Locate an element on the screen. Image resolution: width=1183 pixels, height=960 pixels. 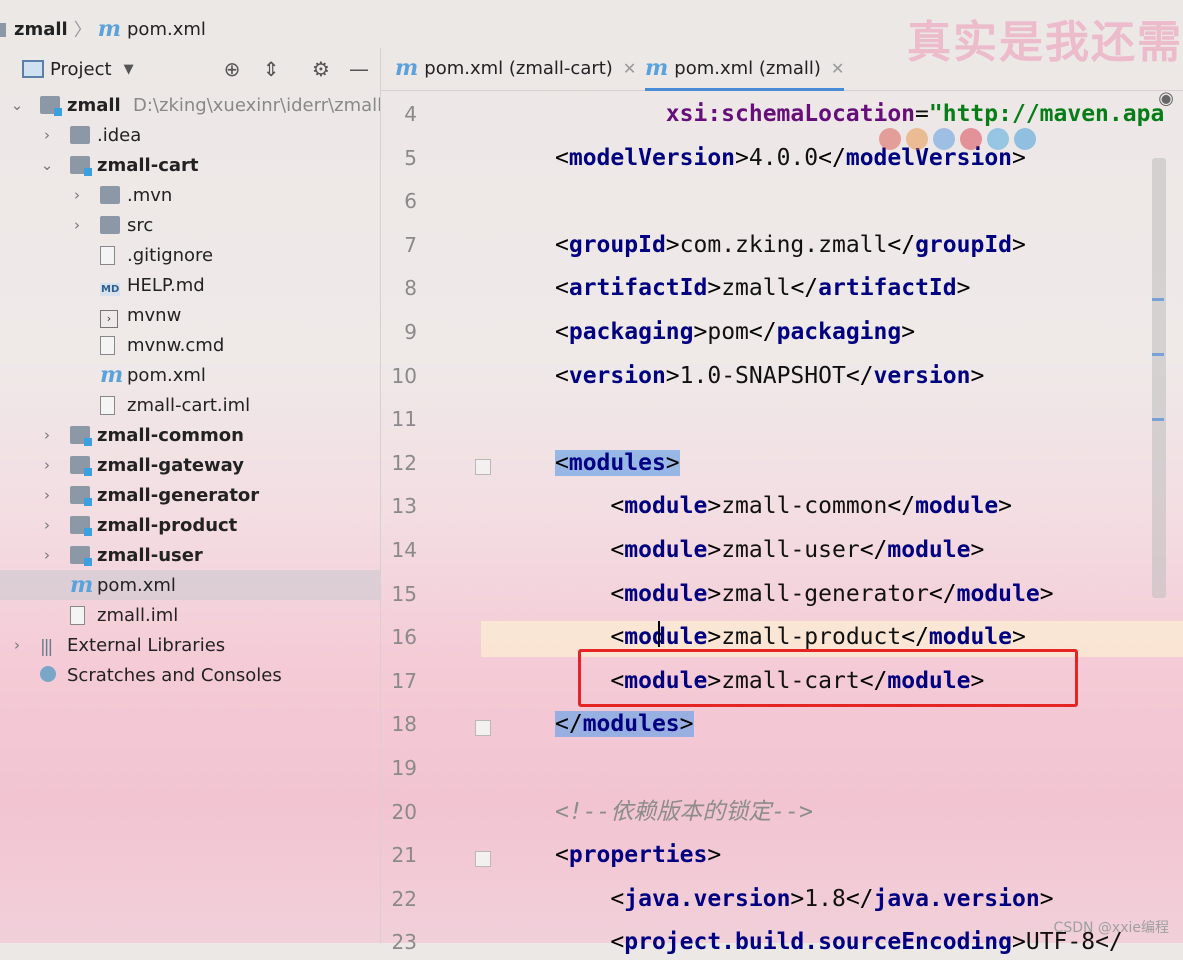
tree-item: › .idea is located at coordinates (190, 135).